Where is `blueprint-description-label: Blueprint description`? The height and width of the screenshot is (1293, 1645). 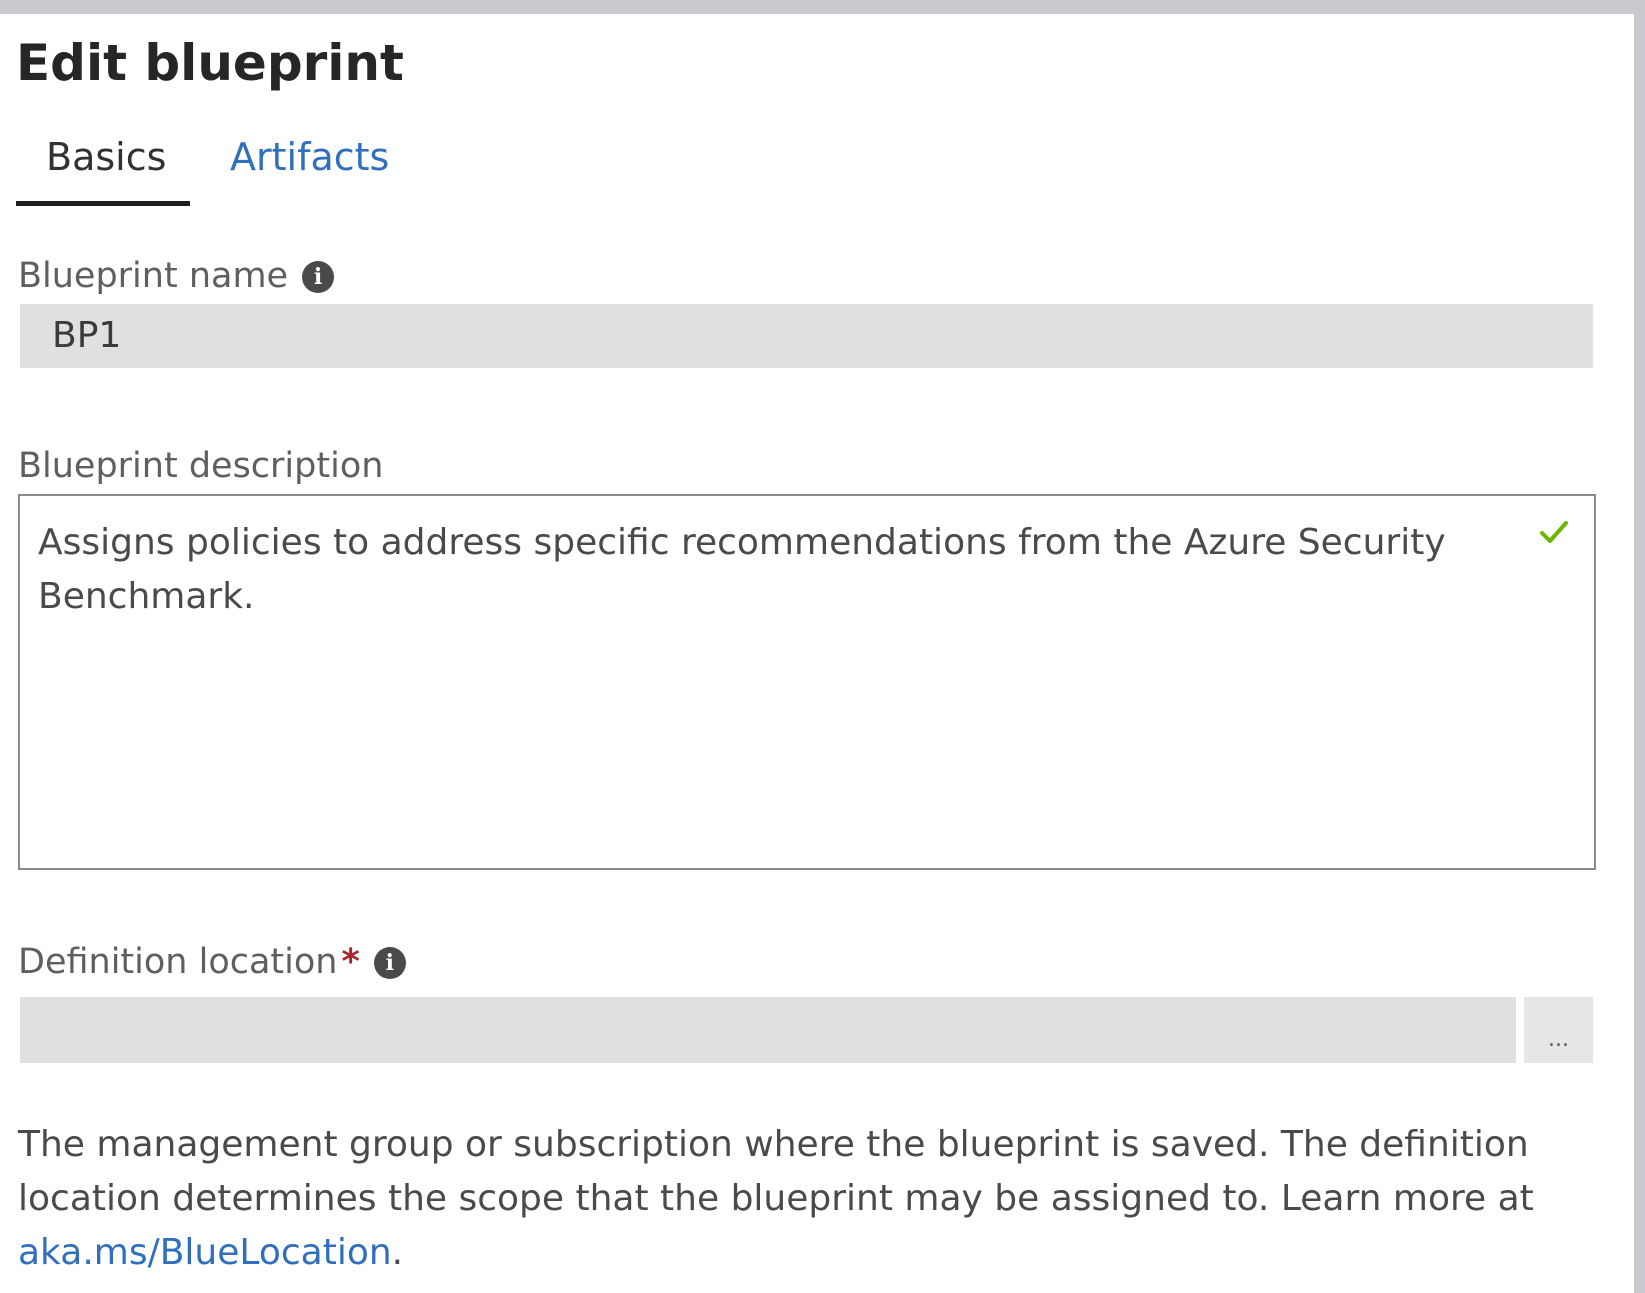
blueprint-description-label: Blueprint description is located at coordinates (201, 466).